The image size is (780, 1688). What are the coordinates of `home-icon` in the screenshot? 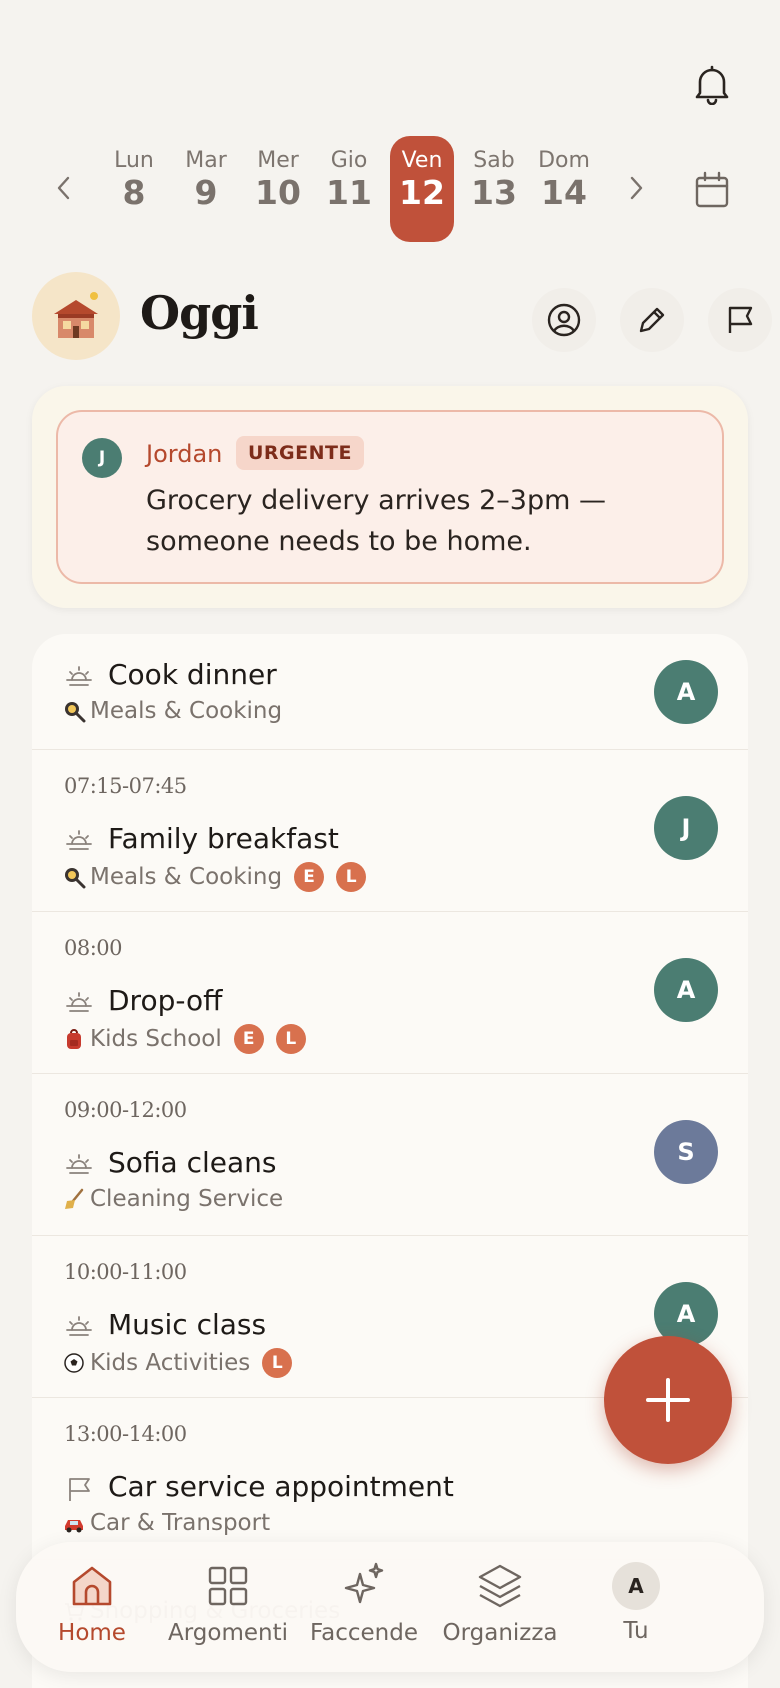 It's located at (92, 1586).